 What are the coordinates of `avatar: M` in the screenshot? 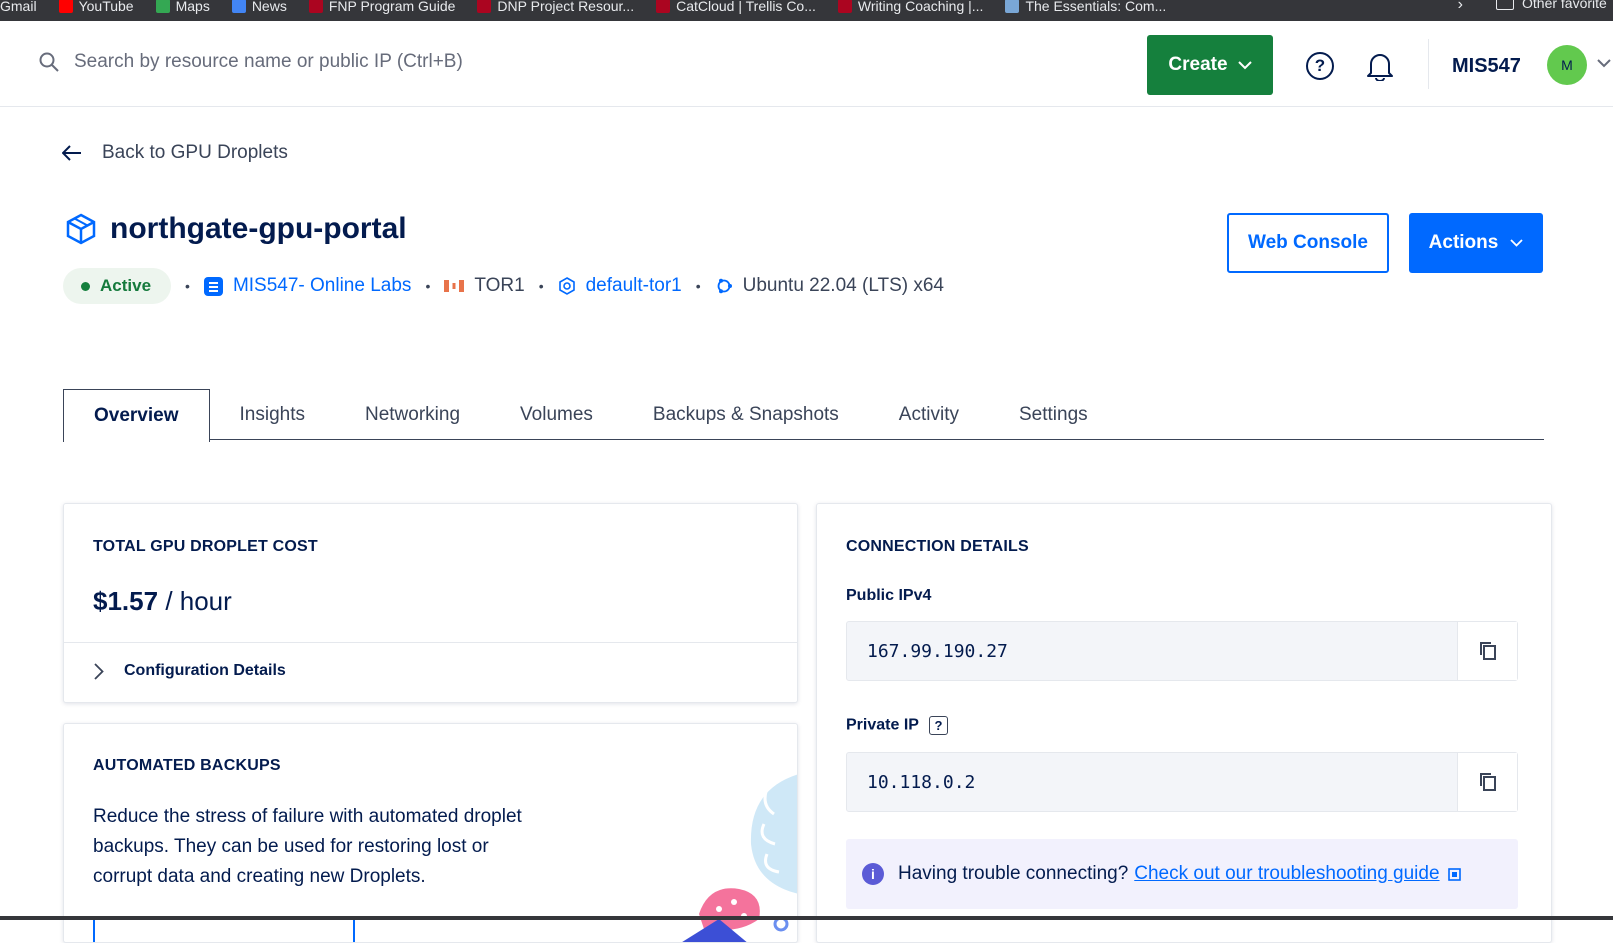 It's located at (1567, 65).